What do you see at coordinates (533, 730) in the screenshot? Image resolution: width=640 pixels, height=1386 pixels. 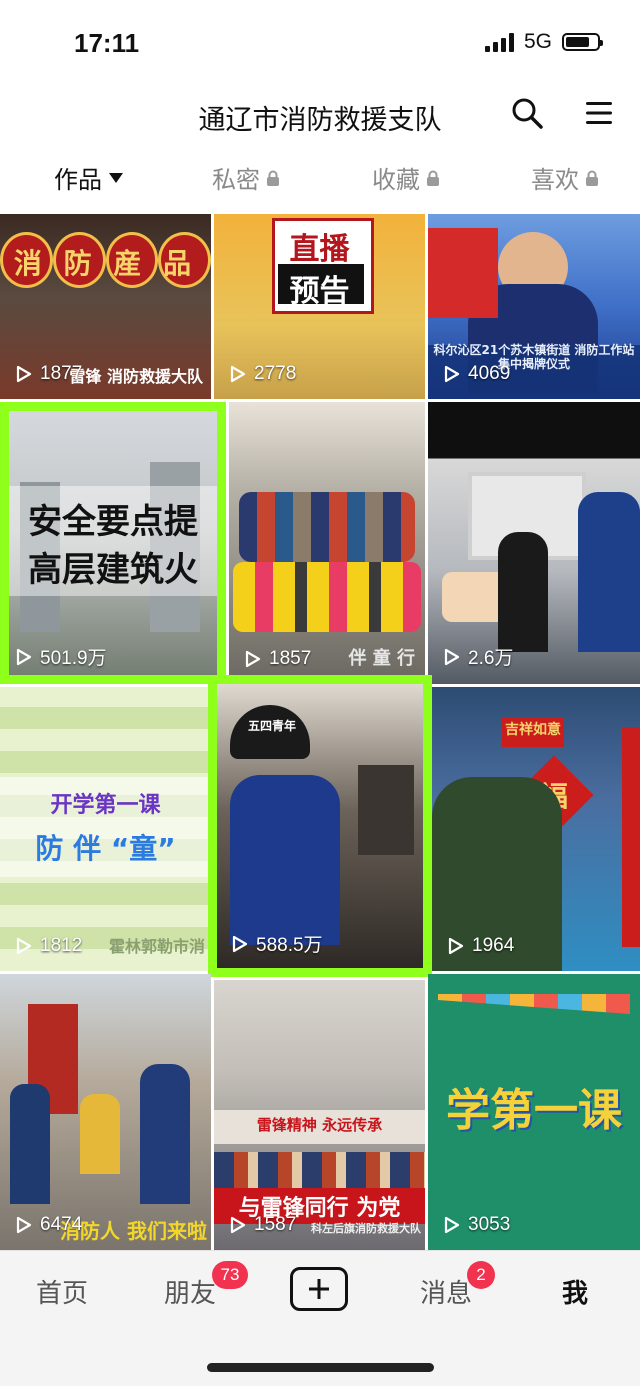 I see `thumbnail-sign: 吉祥如意` at bounding box center [533, 730].